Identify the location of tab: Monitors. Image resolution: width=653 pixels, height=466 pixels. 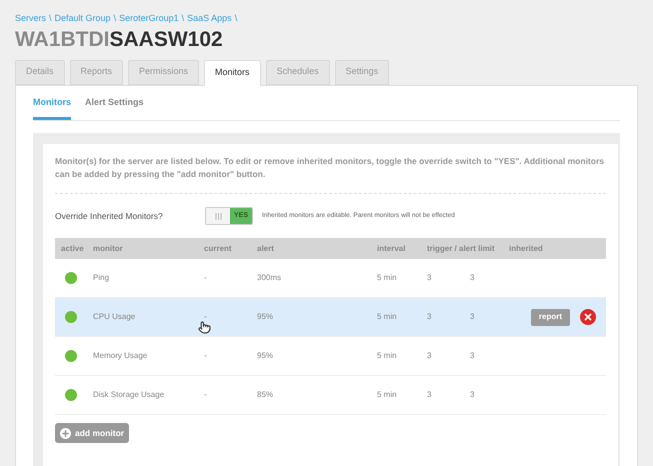
(232, 73).